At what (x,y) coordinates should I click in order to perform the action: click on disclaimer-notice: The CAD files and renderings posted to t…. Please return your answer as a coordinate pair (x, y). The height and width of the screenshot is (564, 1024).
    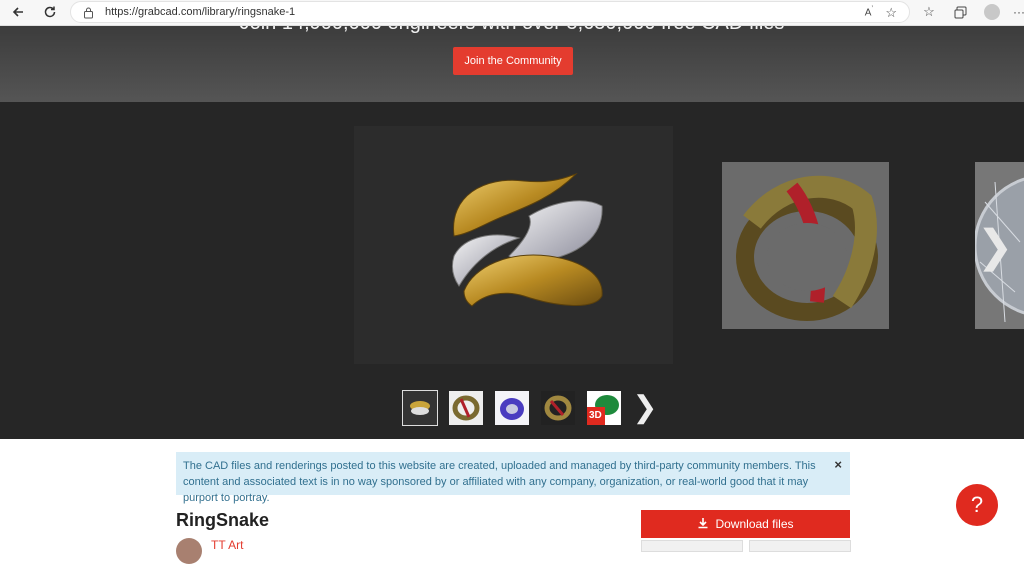
    Looking at the image, I should click on (513, 478).